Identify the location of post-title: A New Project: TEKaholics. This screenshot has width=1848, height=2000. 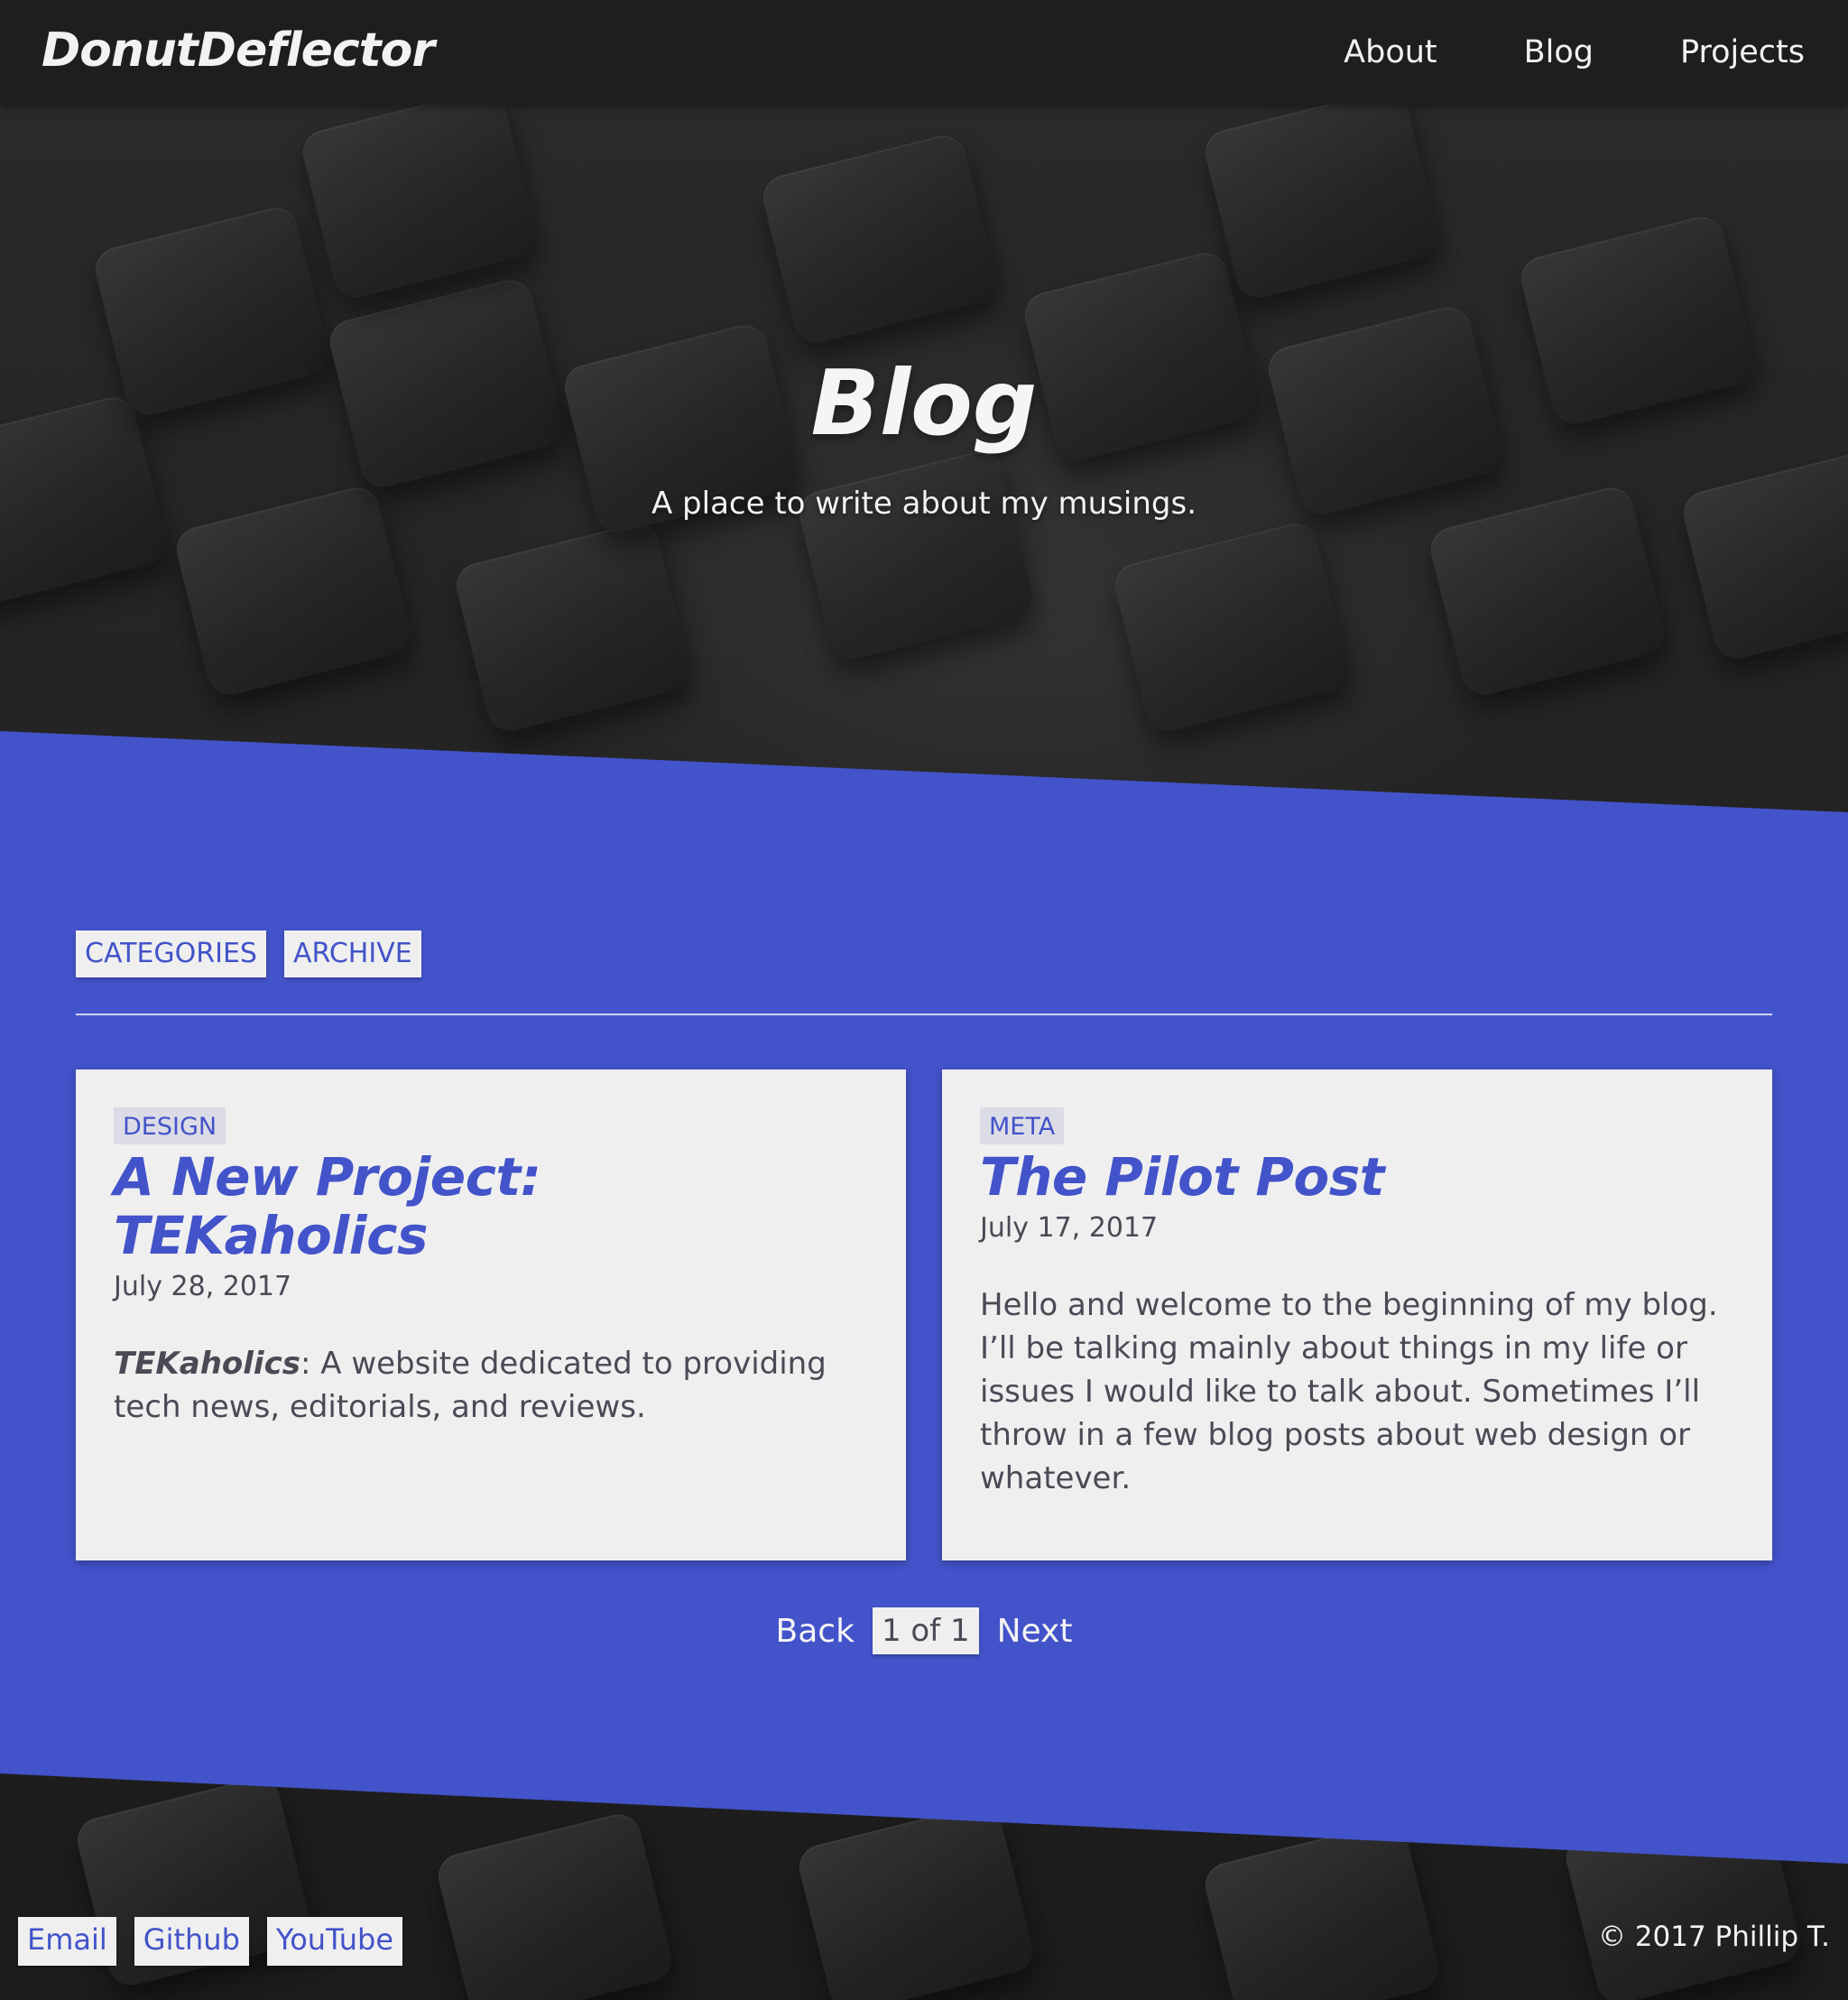
(491, 1206).